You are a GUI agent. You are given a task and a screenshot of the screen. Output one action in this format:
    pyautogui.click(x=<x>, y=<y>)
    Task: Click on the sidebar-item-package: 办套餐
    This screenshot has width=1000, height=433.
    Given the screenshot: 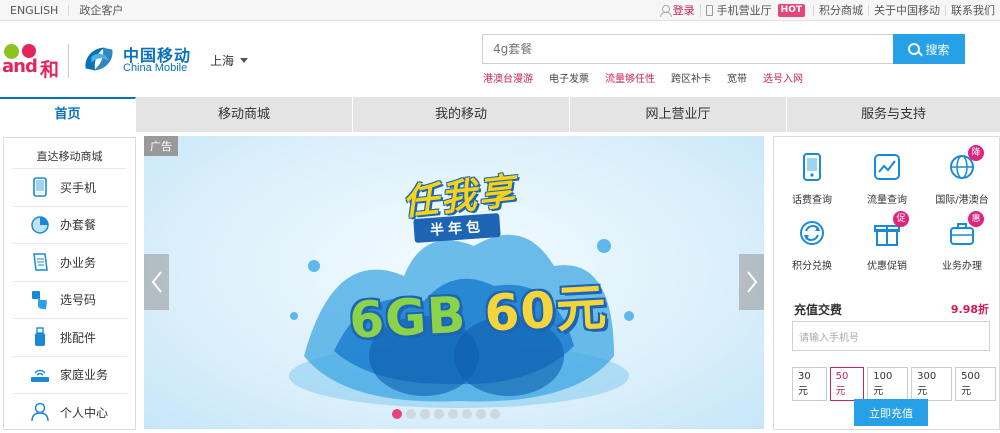 What is the action you would take?
    pyautogui.click(x=69, y=224)
    